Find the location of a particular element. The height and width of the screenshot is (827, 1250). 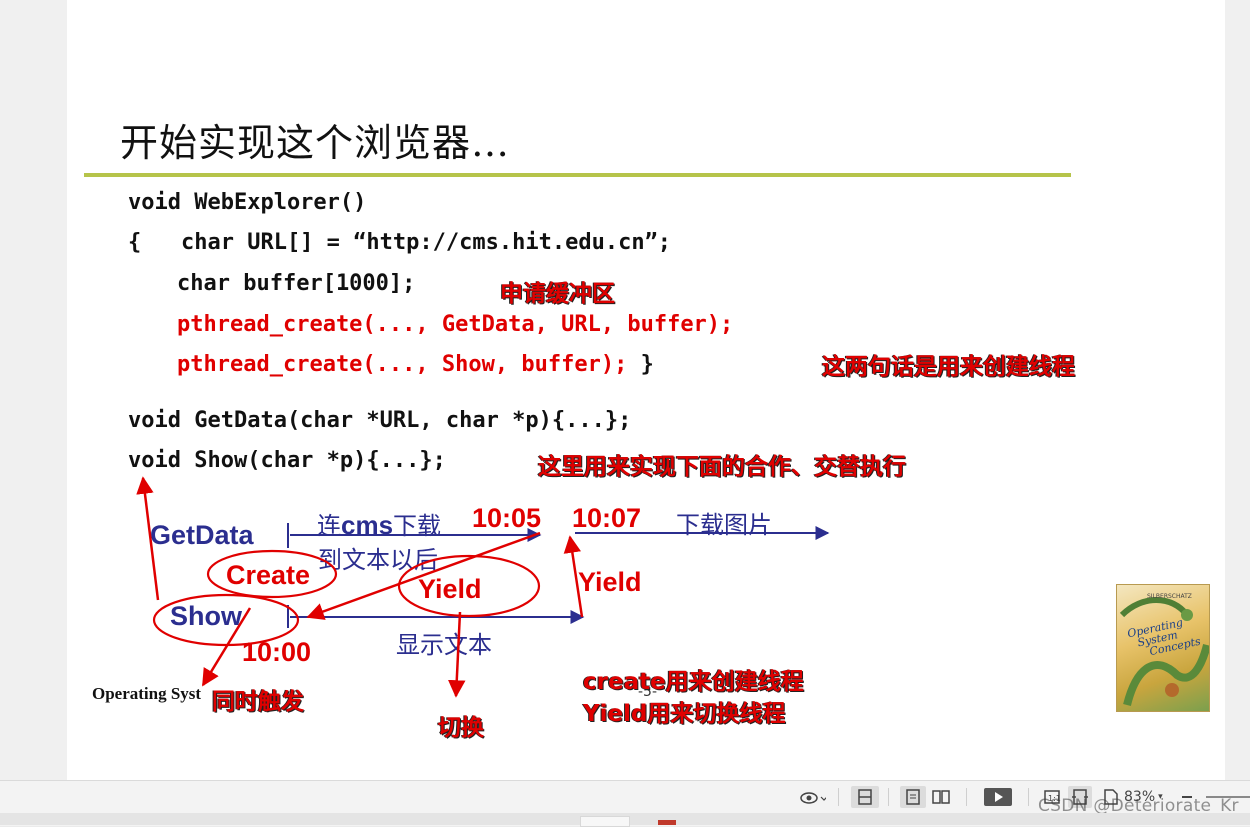

arrow-to-show-func is located at coordinates (148, 538).